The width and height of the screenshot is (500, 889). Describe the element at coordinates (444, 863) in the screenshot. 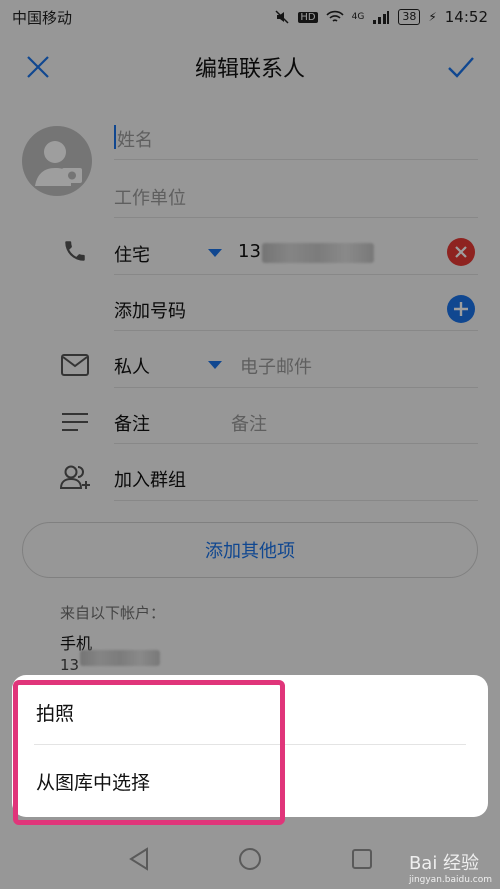

I see `watermark-text: Bai 经验` at that location.